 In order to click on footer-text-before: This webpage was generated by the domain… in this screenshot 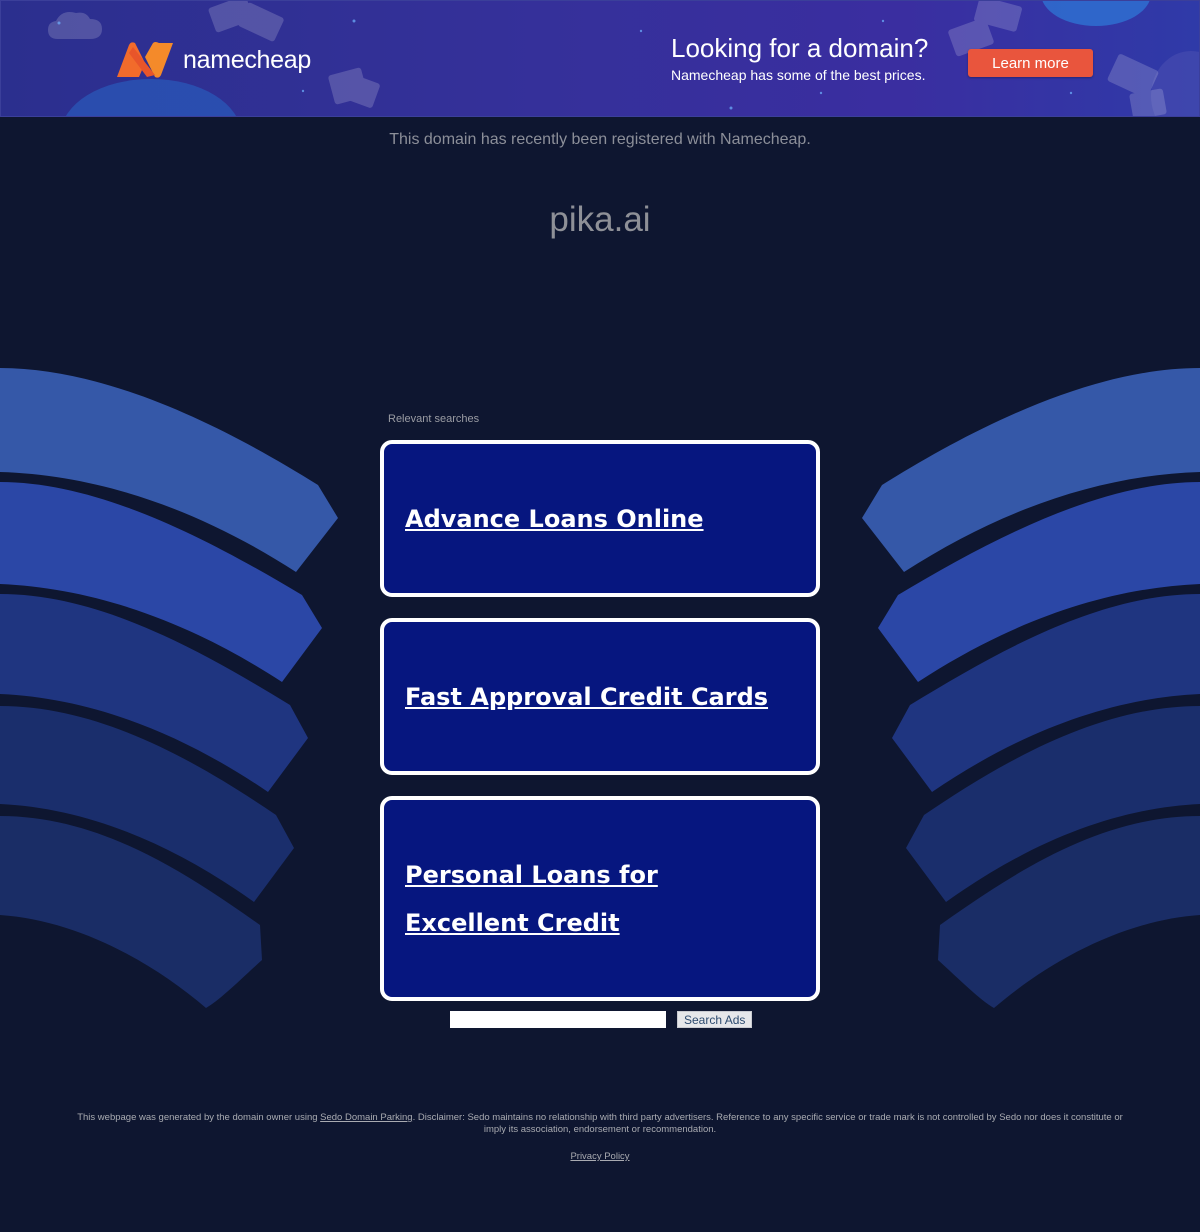, I will do `click(199, 1117)`.